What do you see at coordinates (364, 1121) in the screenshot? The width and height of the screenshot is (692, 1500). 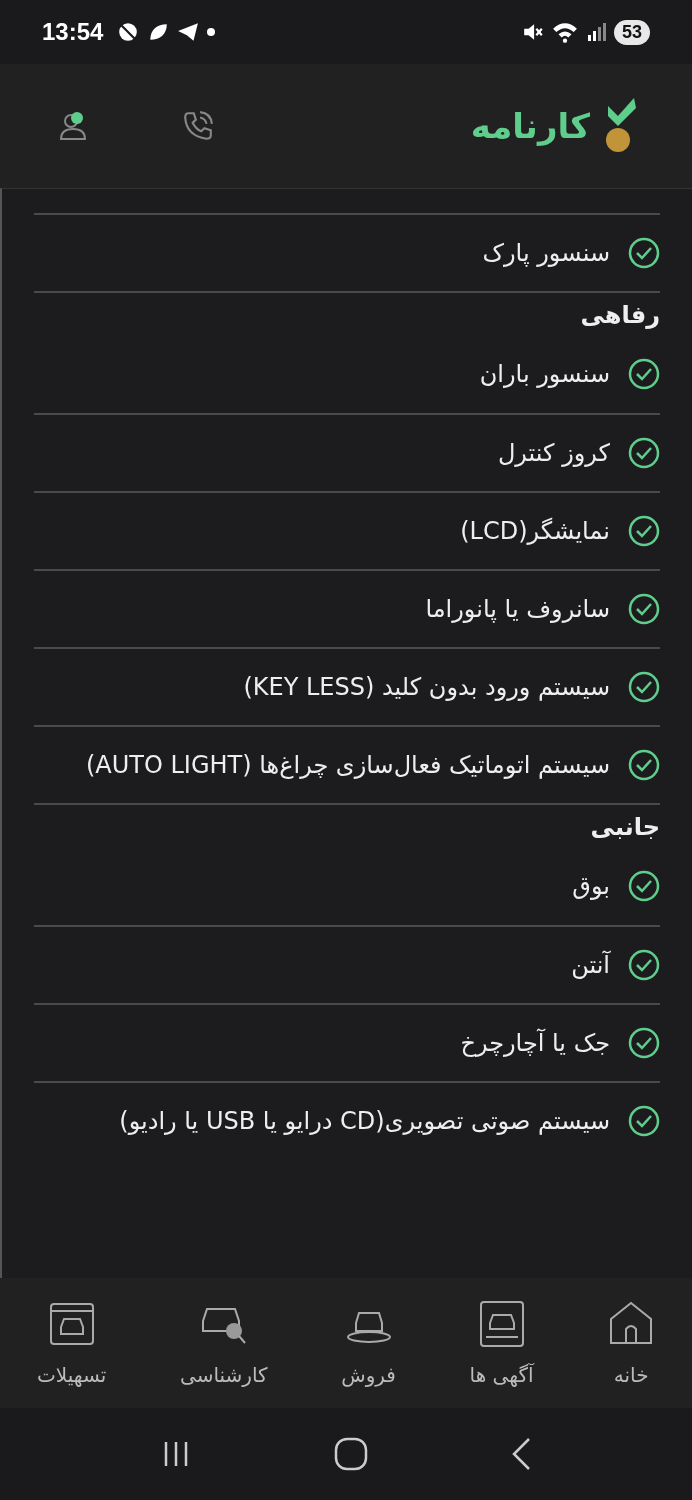 I see `feature-label: سیستم صوتی تصویری(CD درایو یا USB یا رادیو)` at bounding box center [364, 1121].